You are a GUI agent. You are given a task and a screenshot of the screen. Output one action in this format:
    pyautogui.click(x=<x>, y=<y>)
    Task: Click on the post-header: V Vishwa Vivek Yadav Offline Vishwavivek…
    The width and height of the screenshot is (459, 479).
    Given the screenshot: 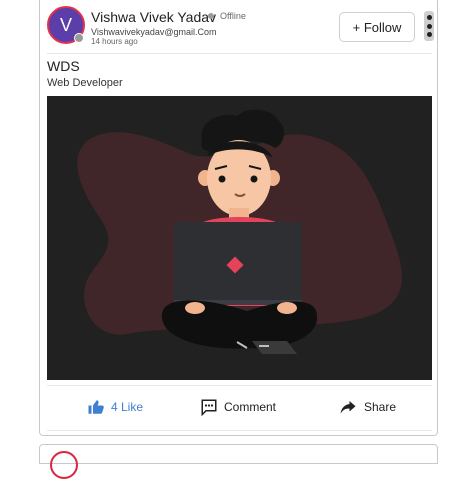 What is the action you would take?
    pyautogui.click(x=238, y=26)
    